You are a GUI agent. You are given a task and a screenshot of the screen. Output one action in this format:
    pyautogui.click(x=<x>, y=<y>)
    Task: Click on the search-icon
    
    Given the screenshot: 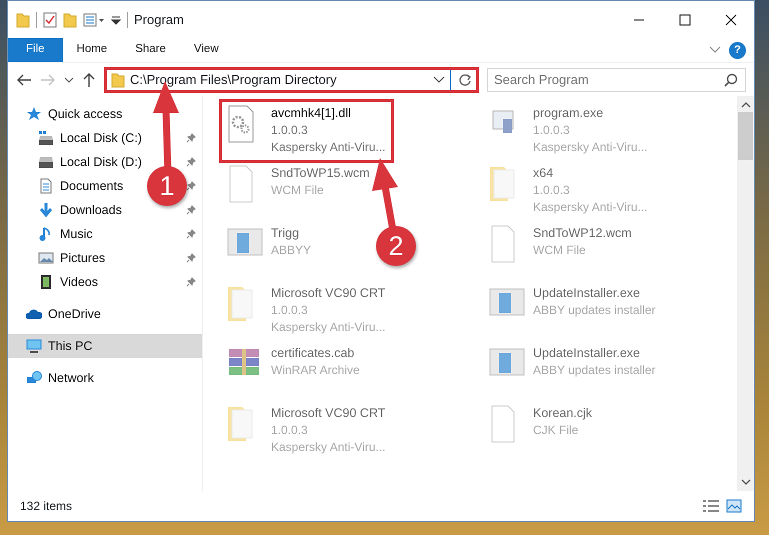 What is the action you would take?
    pyautogui.click(x=731, y=79)
    